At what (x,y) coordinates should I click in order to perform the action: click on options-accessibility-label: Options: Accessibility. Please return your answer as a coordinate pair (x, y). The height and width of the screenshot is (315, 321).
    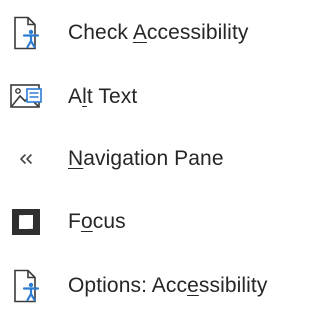
    Looking at the image, I should click on (168, 285).